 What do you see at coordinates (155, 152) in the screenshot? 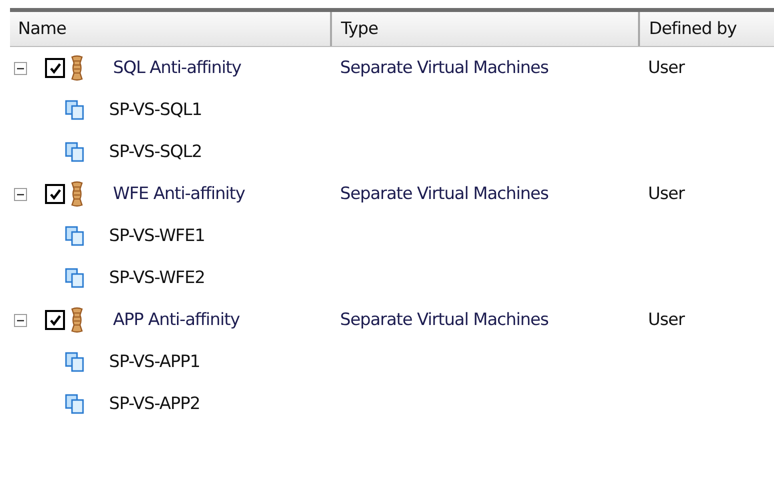
I see `vm-name: SP-VS-SQL2` at bounding box center [155, 152].